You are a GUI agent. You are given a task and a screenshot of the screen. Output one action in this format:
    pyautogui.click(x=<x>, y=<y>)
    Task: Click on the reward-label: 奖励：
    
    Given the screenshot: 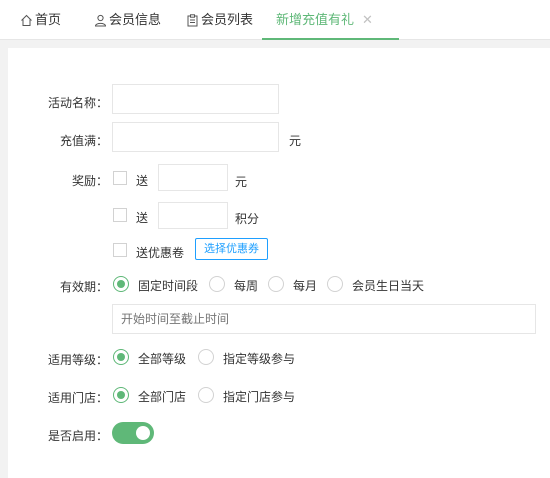 What is the action you would take?
    pyautogui.click(x=89, y=181)
    